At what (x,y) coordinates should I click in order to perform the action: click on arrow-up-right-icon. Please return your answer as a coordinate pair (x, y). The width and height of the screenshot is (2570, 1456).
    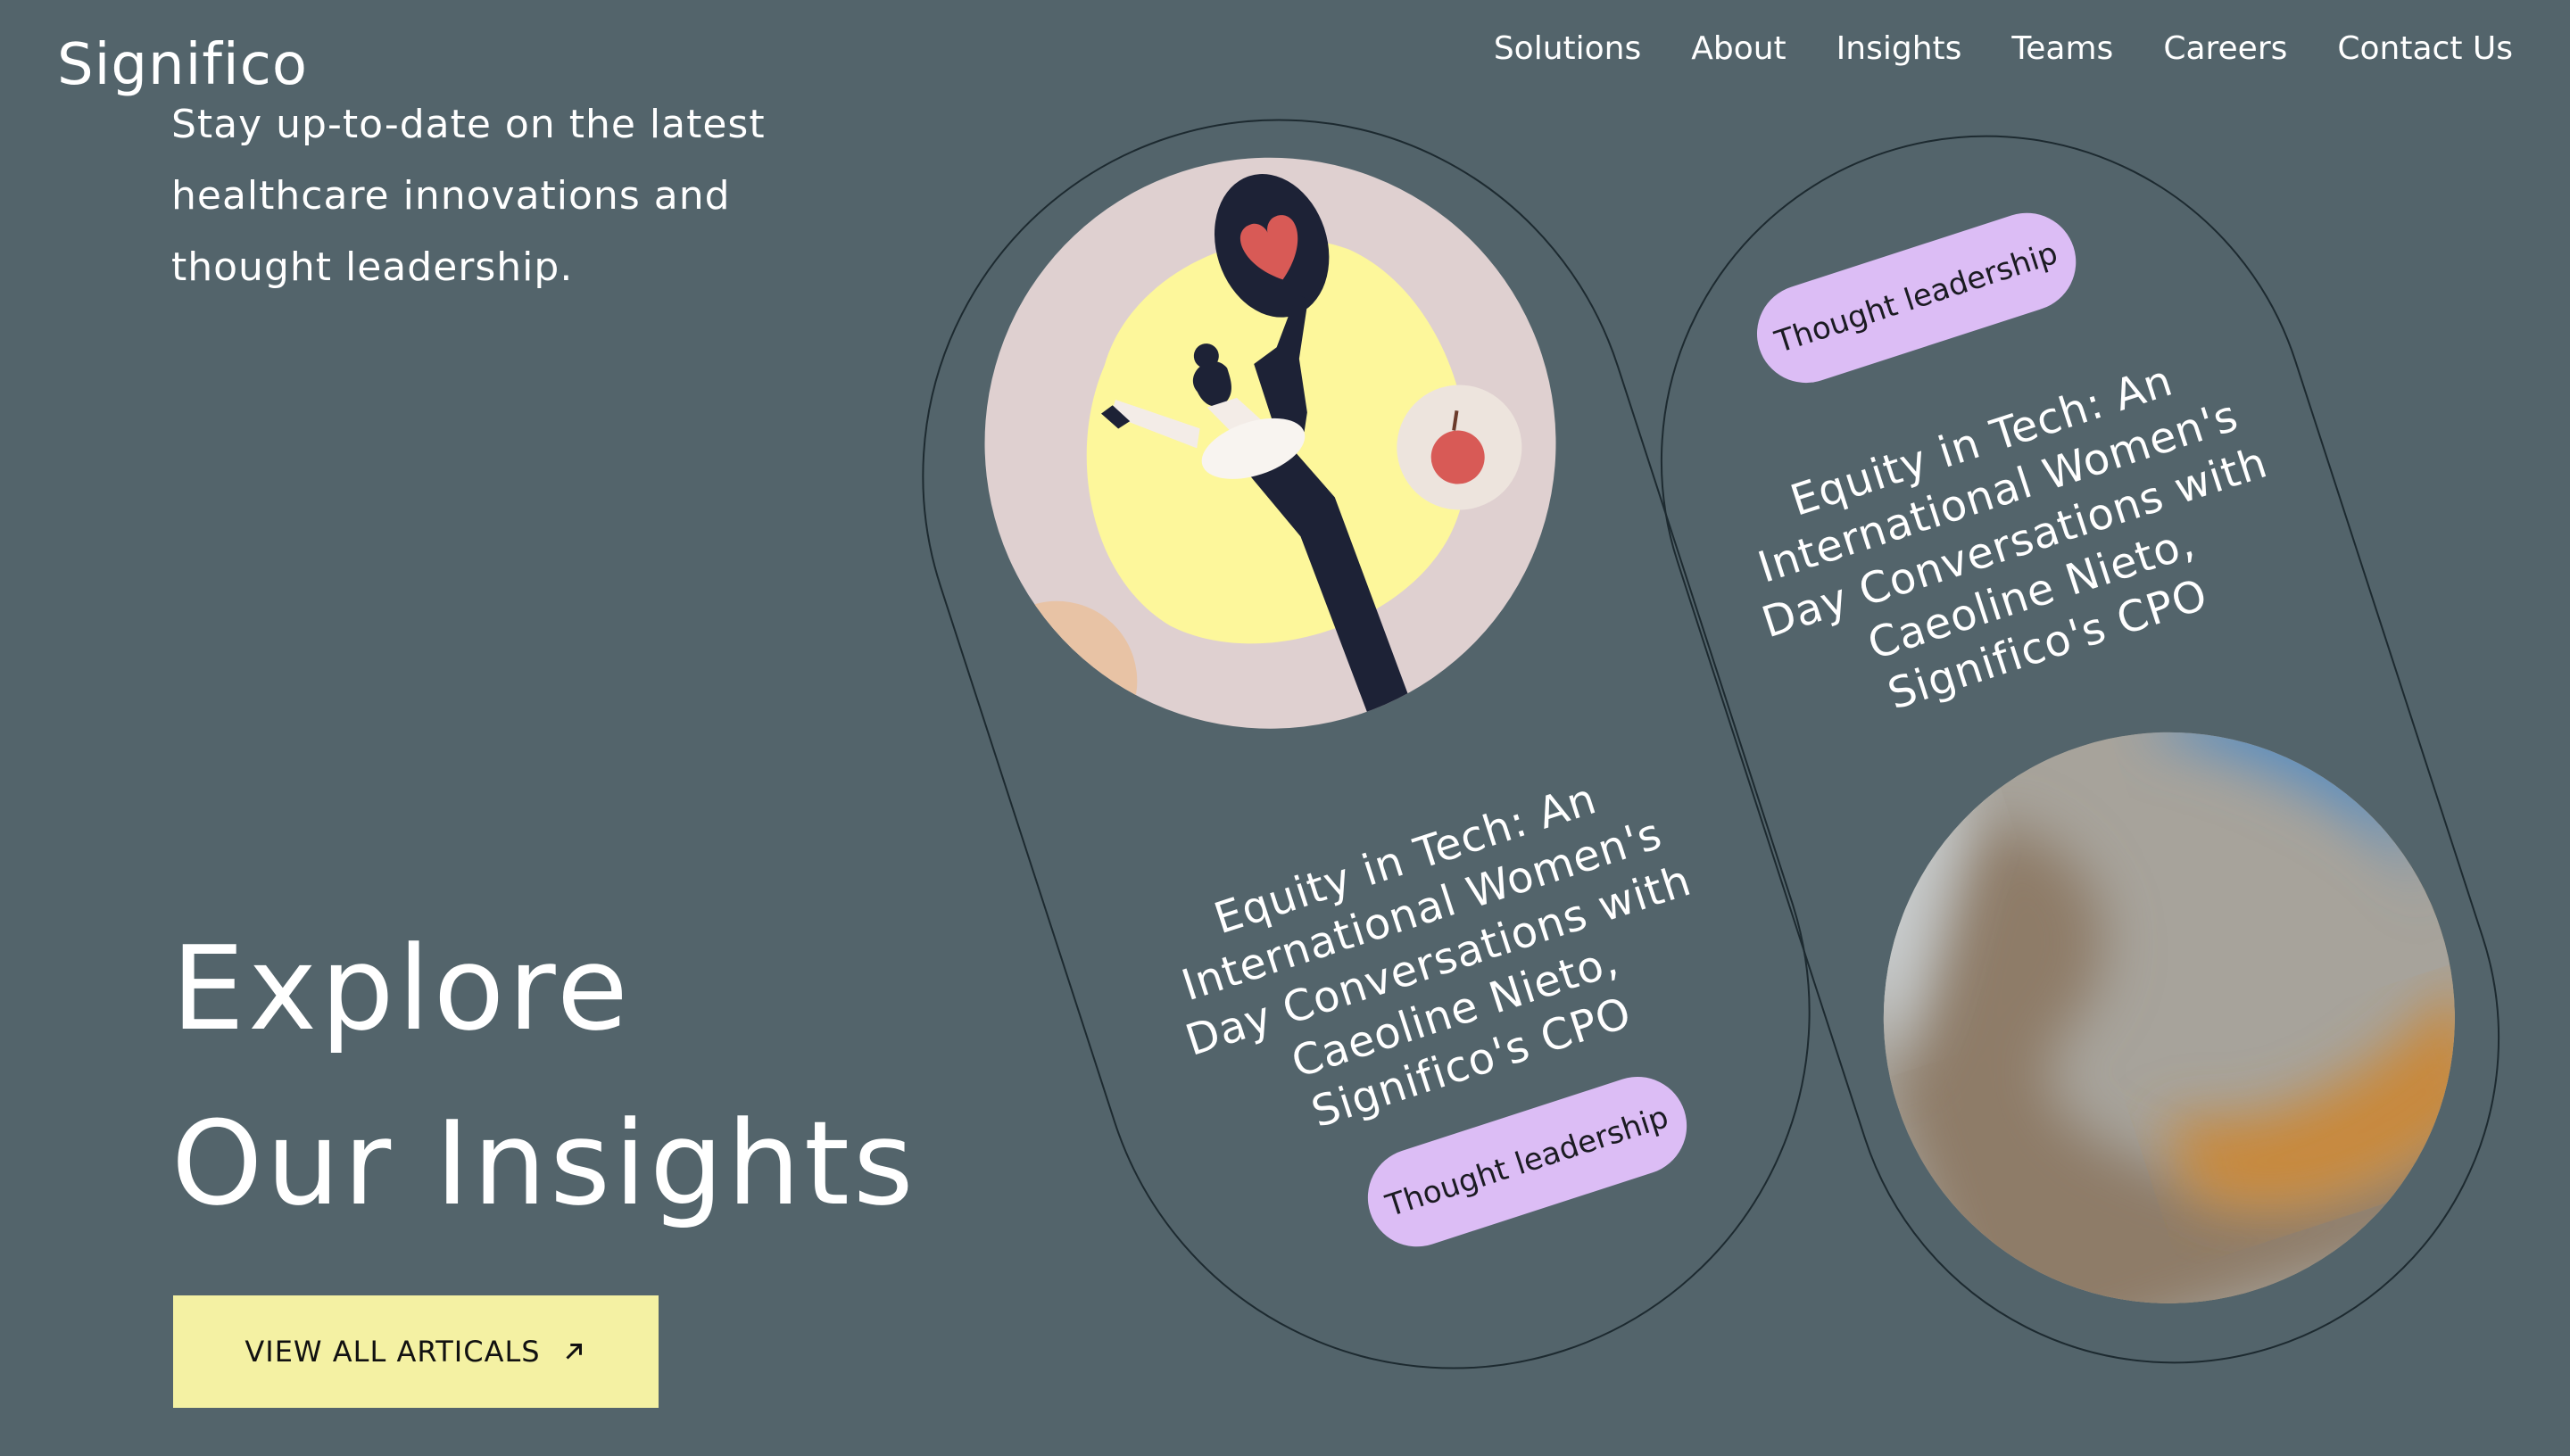
    Looking at the image, I should click on (574, 1352).